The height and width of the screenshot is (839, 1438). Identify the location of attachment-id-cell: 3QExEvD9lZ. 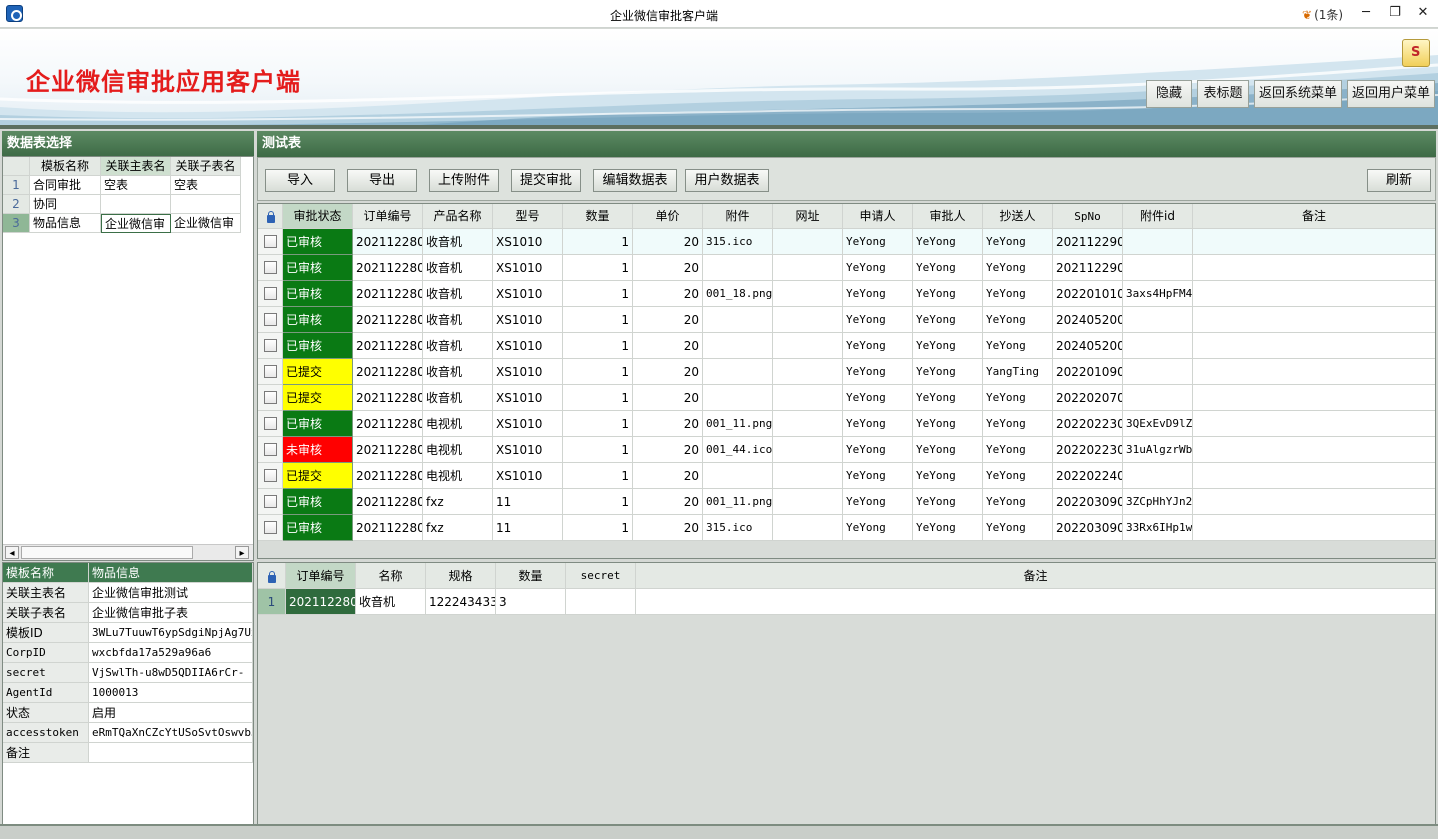
(1158, 424).